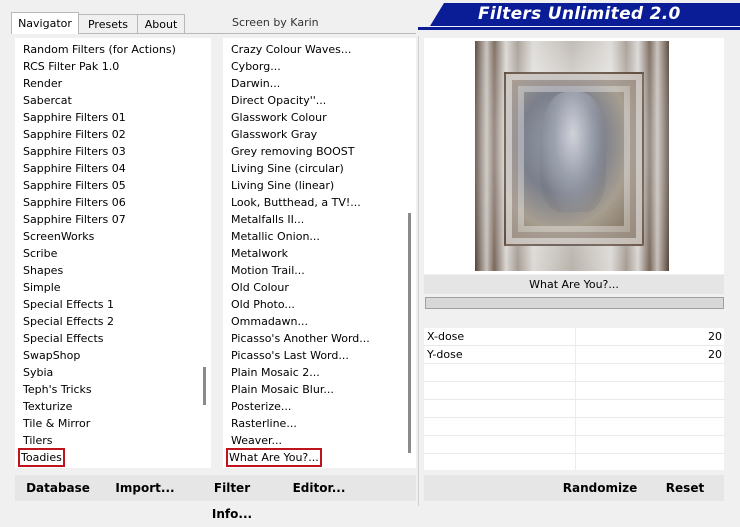 This screenshot has height=527, width=740. I want to click on category-list-item: Tile & Mirror, so click(99, 423).